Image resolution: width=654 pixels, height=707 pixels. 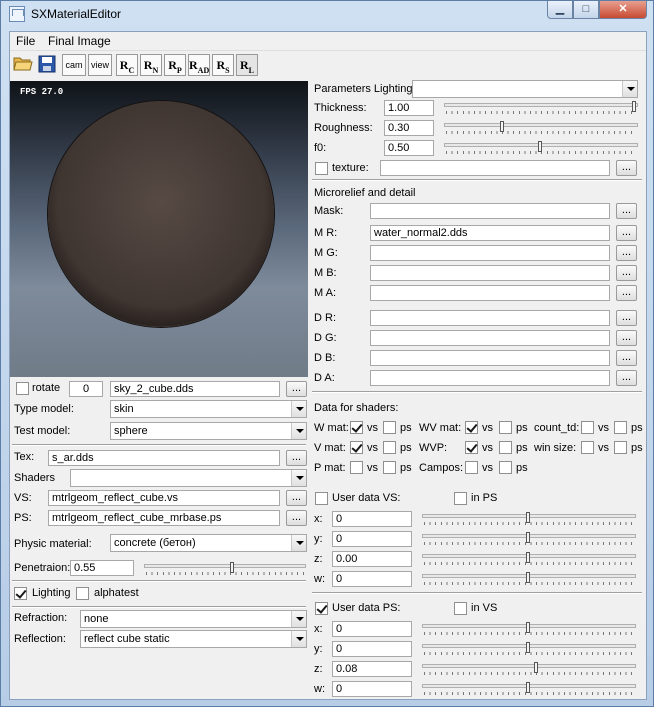 What do you see at coordinates (86, 389) in the screenshot?
I see `rotate-value-field: 0` at bounding box center [86, 389].